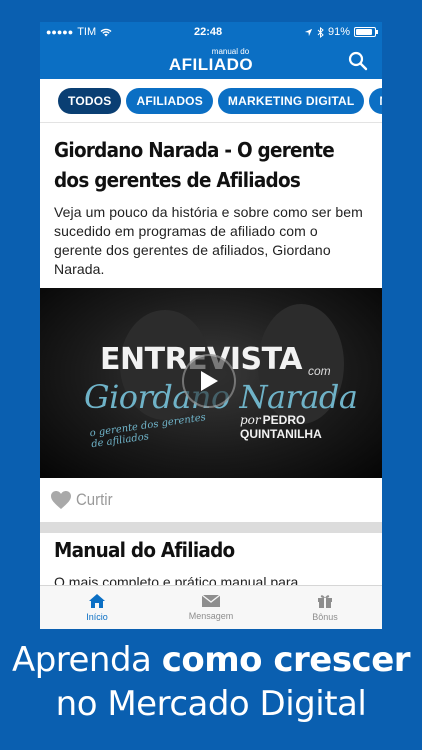 Image resolution: width=422 pixels, height=750 pixels. What do you see at coordinates (61, 500) in the screenshot?
I see `heart-icon` at bounding box center [61, 500].